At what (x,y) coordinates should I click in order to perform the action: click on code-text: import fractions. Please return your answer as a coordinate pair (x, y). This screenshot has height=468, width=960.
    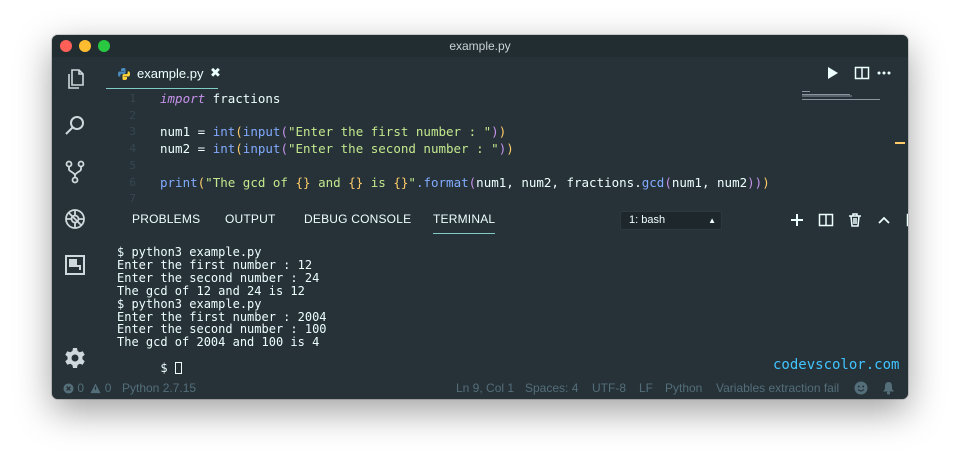
    Looking at the image, I should click on (220, 98).